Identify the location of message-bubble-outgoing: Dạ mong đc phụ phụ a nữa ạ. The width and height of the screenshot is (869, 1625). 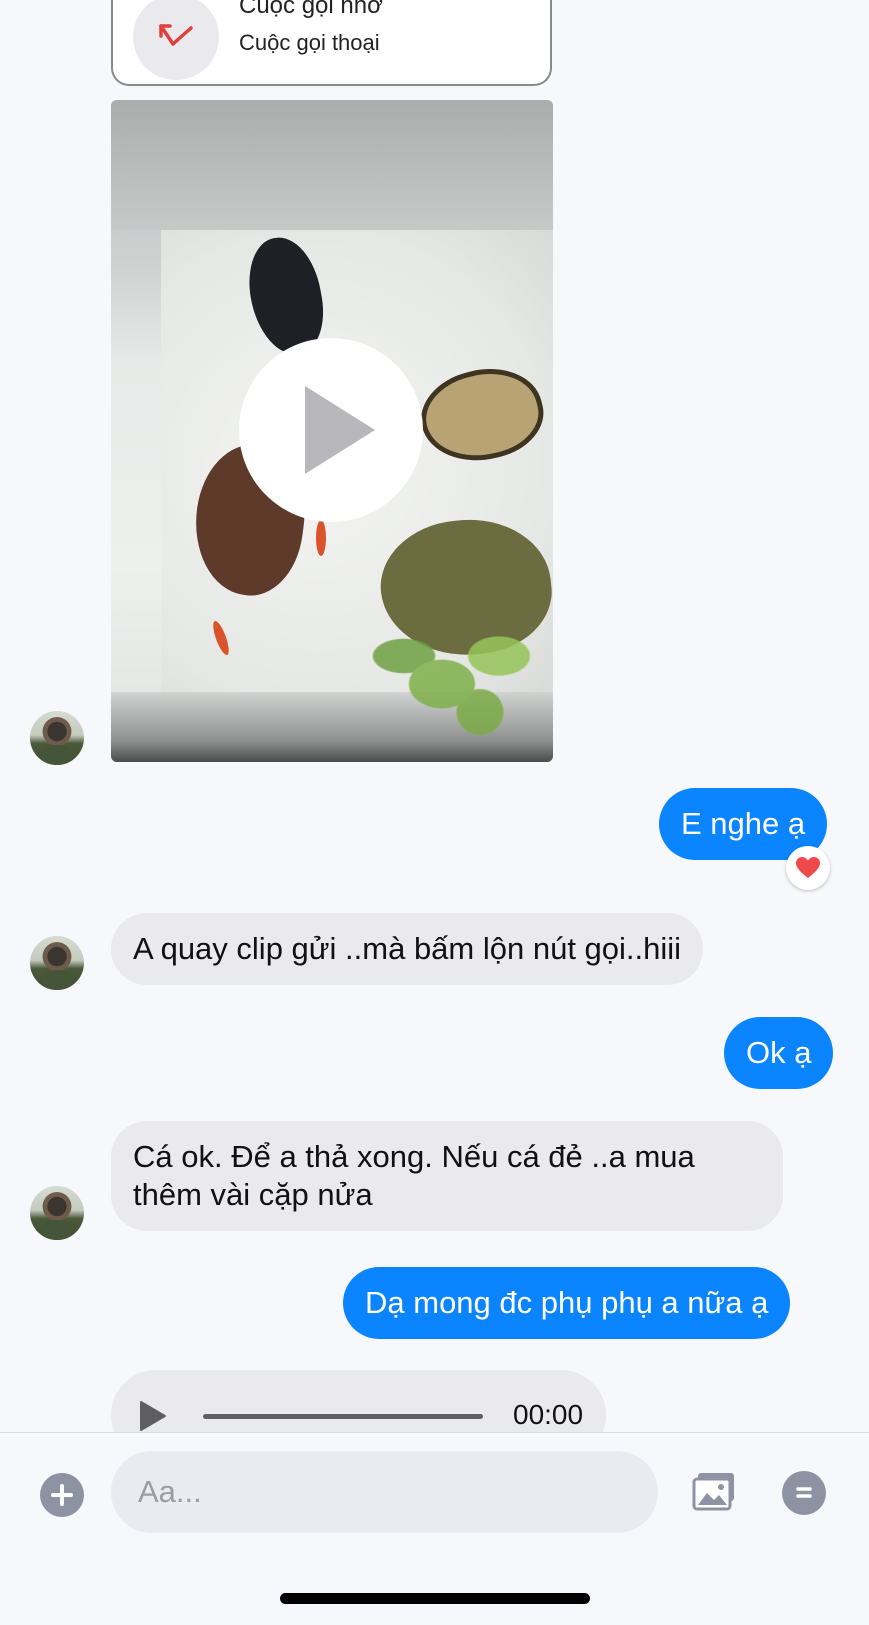
(567, 1303).